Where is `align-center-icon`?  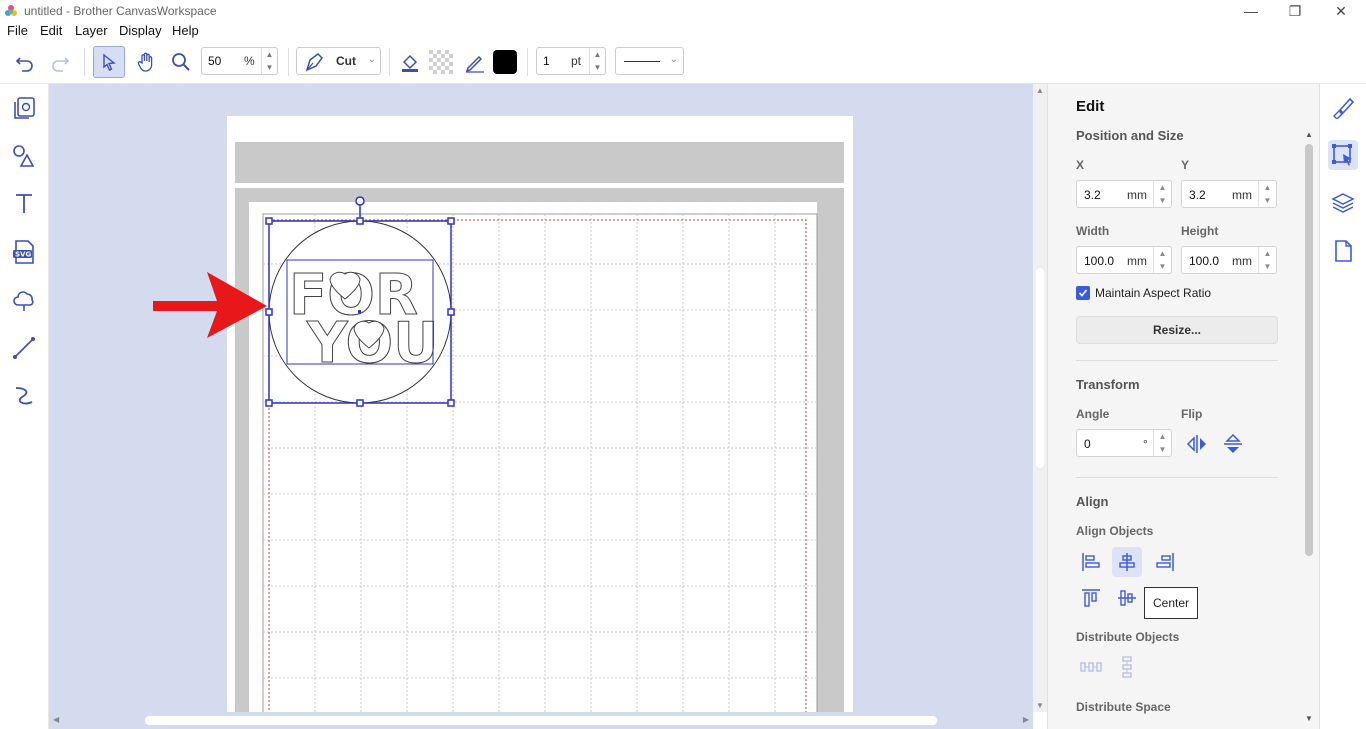
align-center-icon is located at coordinates (1127, 562).